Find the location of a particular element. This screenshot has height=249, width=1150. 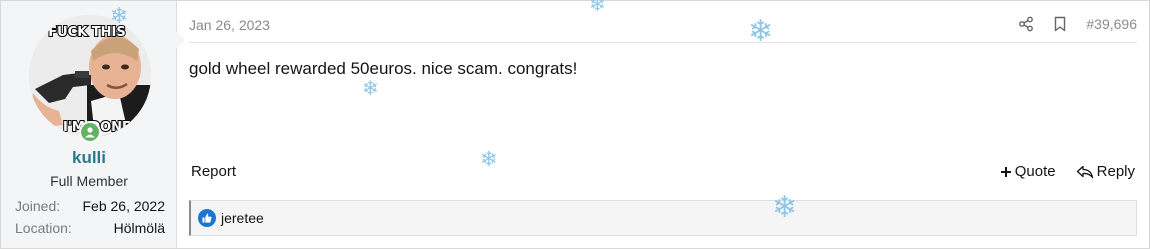

stat-label: Joined: is located at coordinates (38, 206).